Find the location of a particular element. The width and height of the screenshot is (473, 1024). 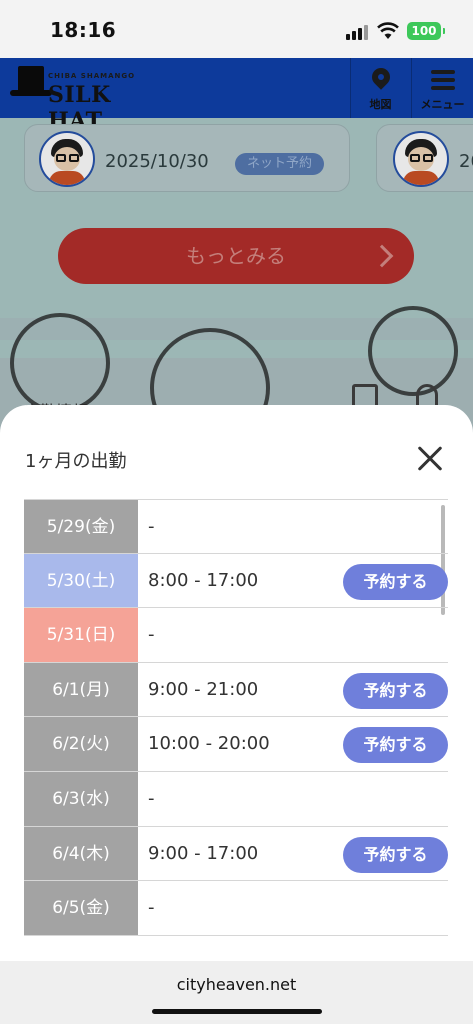

map-label: 地図 is located at coordinates (380, 104).